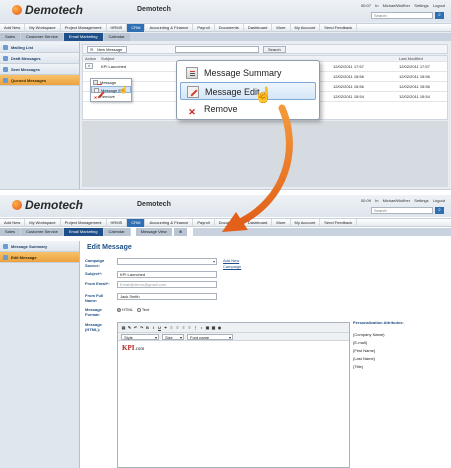  Describe the element at coordinates (400, 351) in the screenshot. I see `attr-first-name: {First Name}` at that location.